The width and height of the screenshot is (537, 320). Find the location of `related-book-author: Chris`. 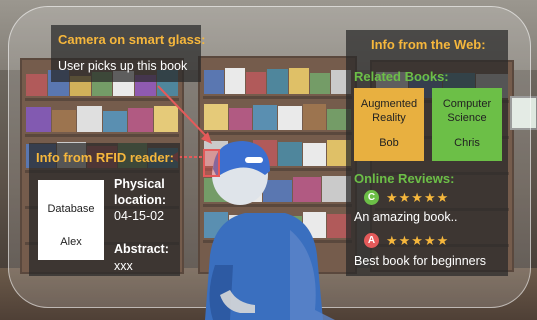

related-book-author: Chris is located at coordinates (467, 143).